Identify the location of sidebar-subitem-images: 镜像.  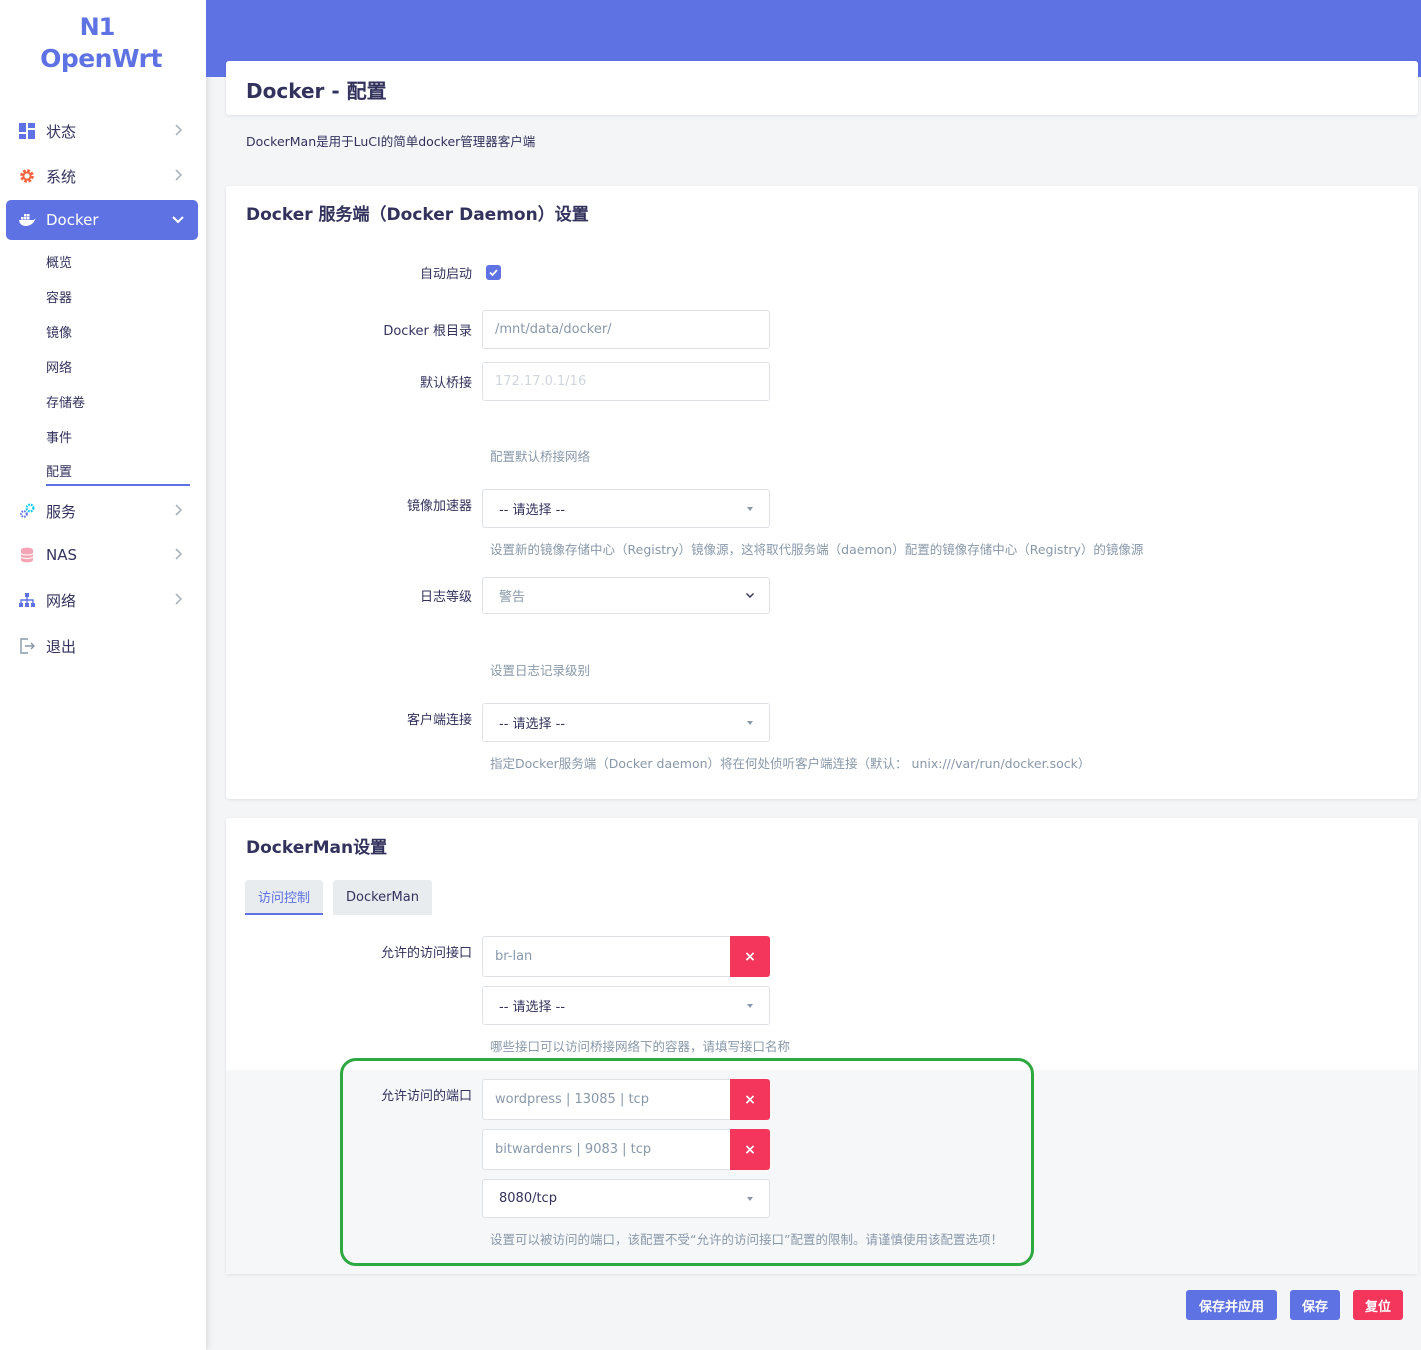
(118, 331).